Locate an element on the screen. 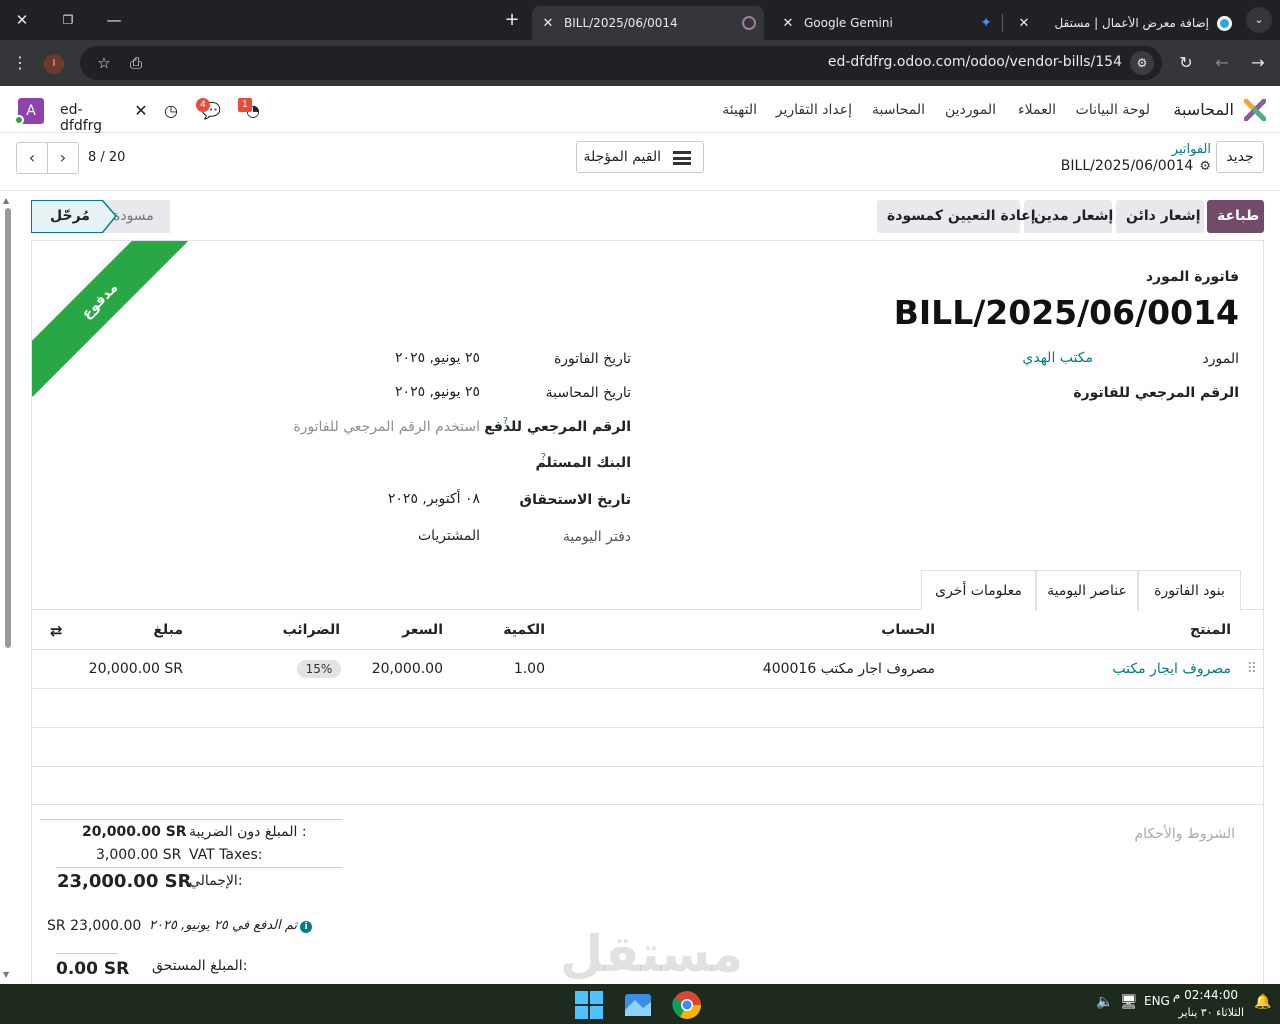 The width and height of the screenshot is (1280, 1024). page-scrollbar: ▲ ▼ is located at coordinates (7, 590).